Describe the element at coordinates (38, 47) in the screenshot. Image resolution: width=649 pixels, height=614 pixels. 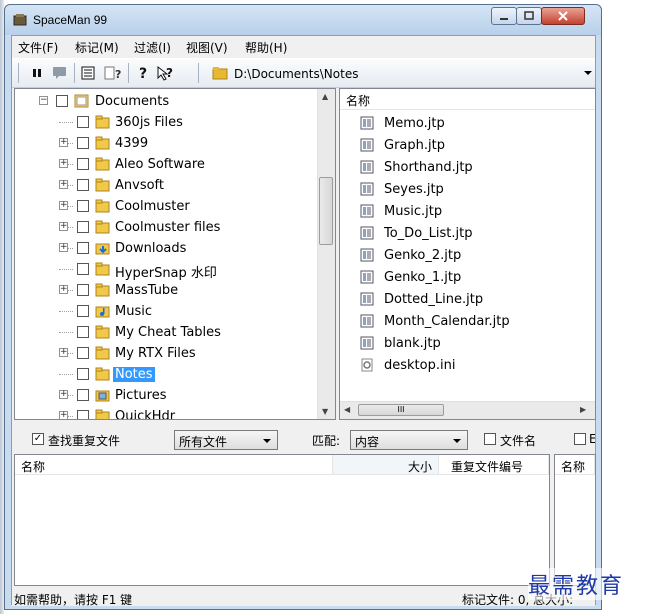
I see `menu-file: 文件(F)` at that location.